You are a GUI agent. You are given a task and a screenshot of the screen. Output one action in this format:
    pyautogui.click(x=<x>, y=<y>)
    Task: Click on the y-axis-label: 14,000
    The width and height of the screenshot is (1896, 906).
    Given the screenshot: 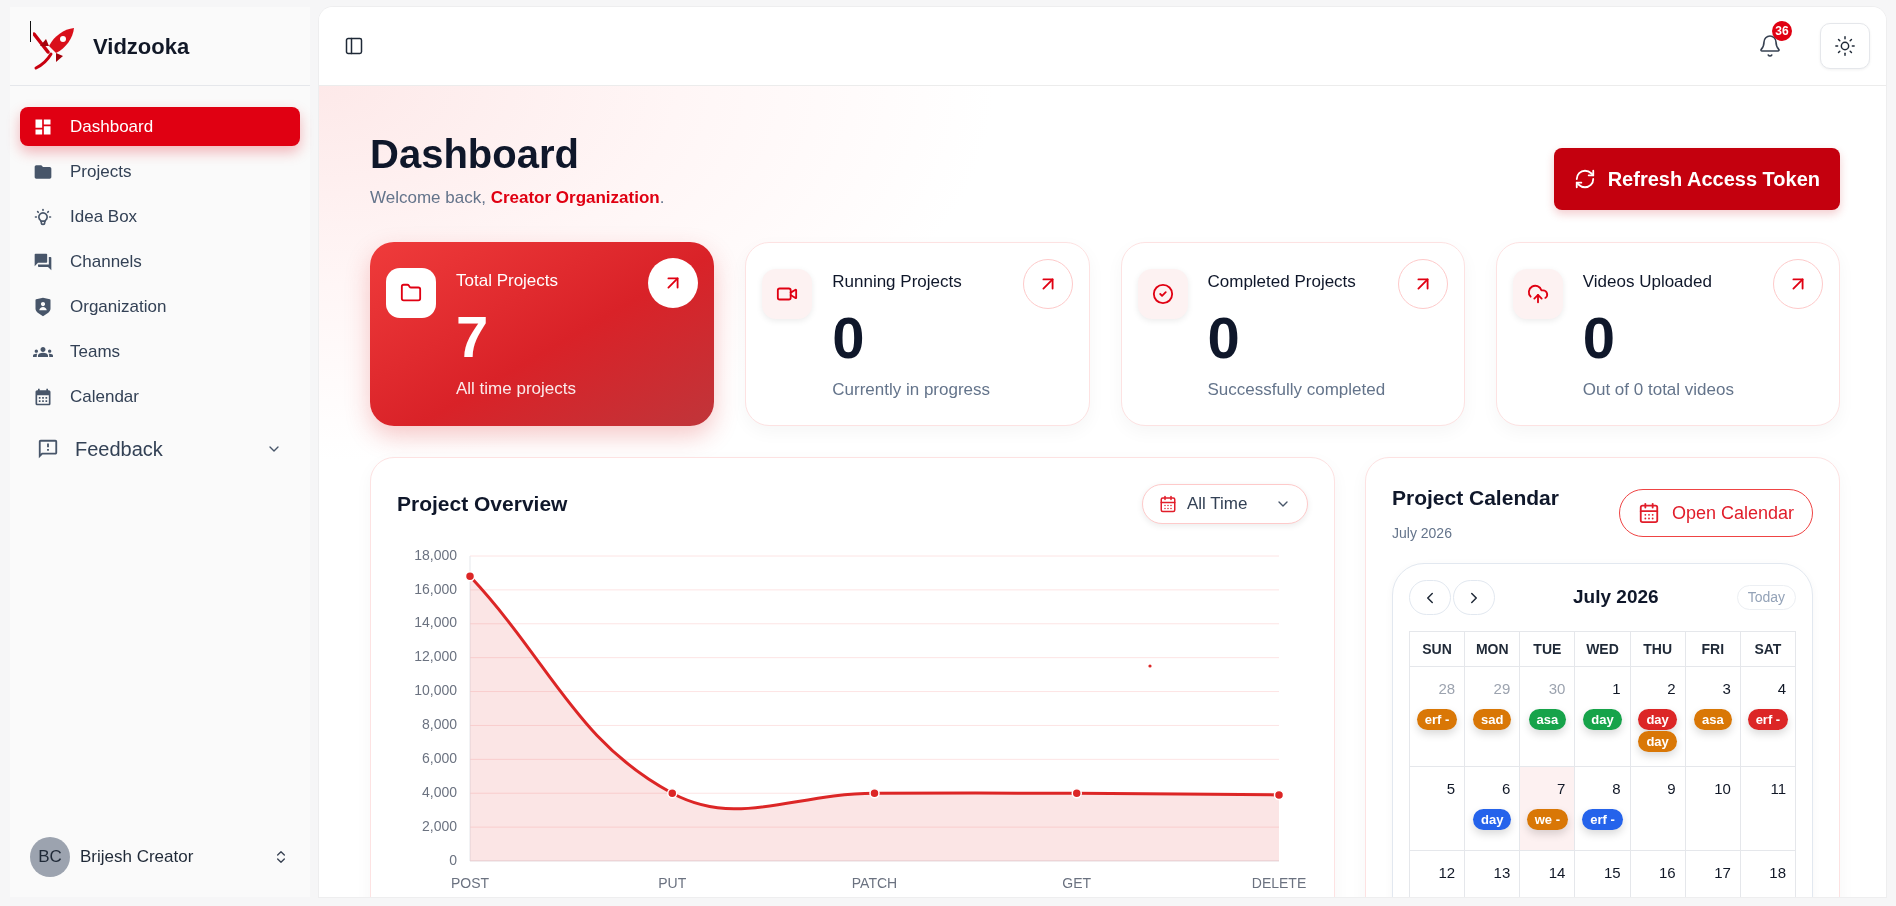 What is the action you would take?
    pyautogui.click(x=435, y=622)
    